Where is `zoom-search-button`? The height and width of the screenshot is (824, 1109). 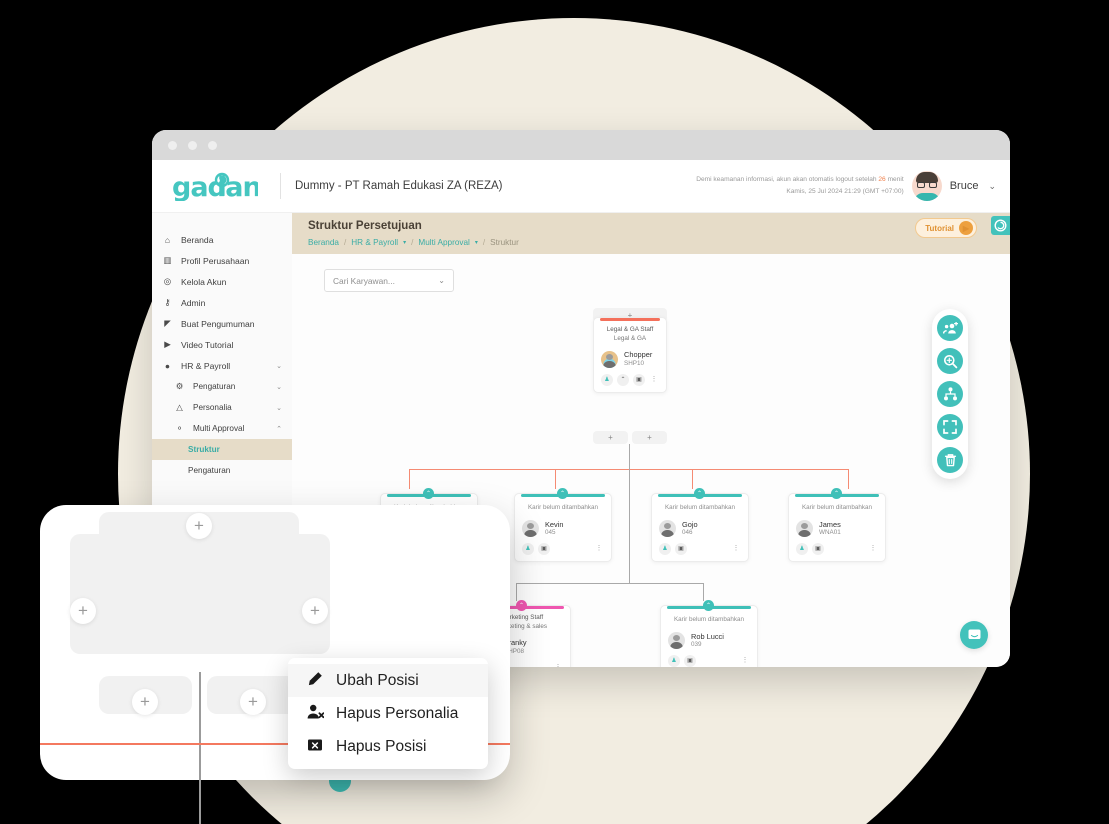 zoom-search-button is located at coordinates (950, 361).